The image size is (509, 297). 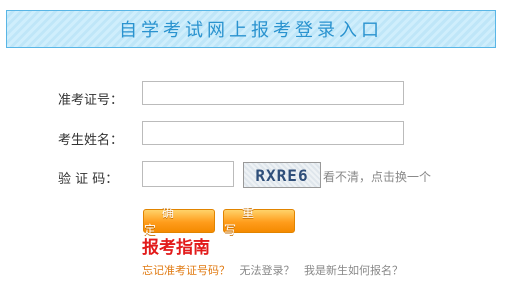 I want to click on forgot-exam-id-link: 忘记准考证号码？, so click(x=186, y=270).